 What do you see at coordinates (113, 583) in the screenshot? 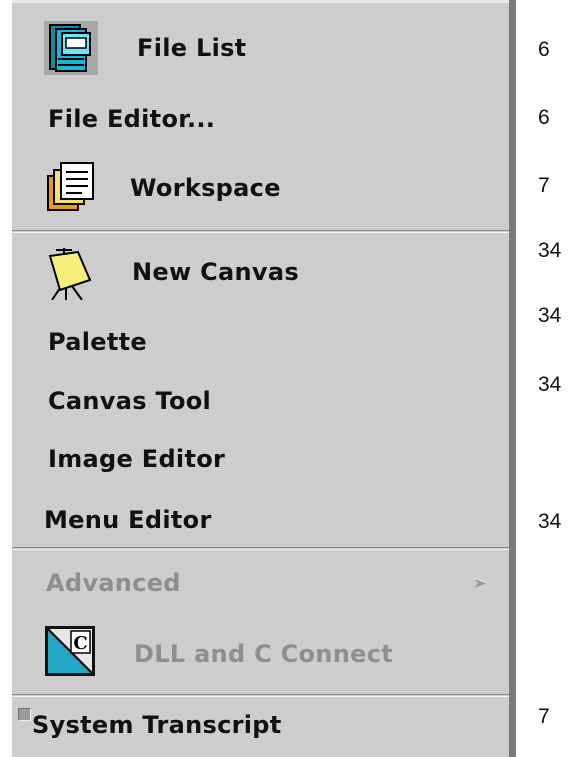
I see `menu-item-label: Advanced` at bounding box center [113, 583].